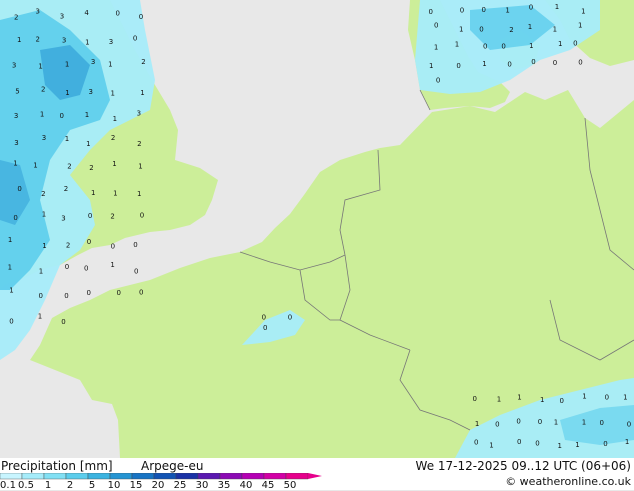  Describe the element at coordinates (568, 482) in the screenshot. I see `site-credit: © weatheronline.co.uk` at that location.